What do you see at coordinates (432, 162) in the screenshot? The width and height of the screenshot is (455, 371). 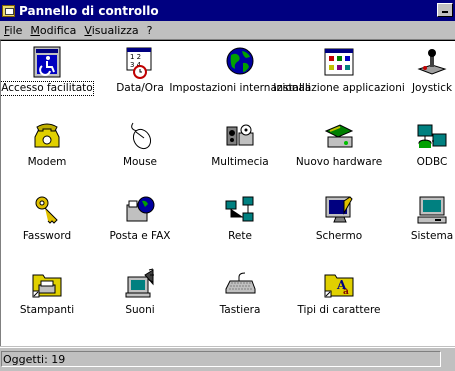 I see `item-label: ODBC` at bounding box center [432, 162].